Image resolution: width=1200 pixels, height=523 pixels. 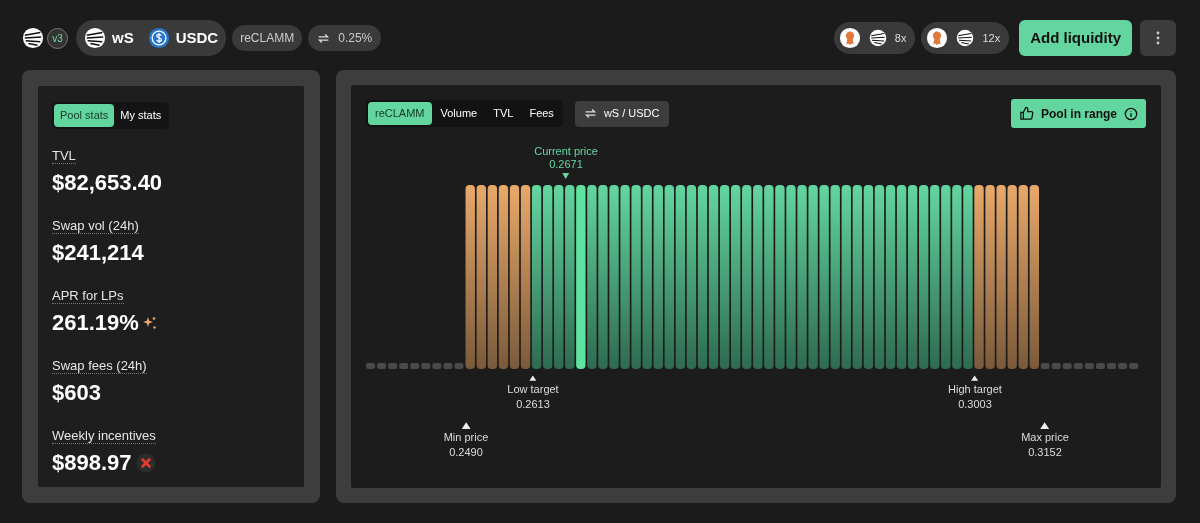 What do you see at coordinates (99, 366) in the screenshot?
I see `stat-label: Swap fees (24h)` at bounding box center [99, 366].